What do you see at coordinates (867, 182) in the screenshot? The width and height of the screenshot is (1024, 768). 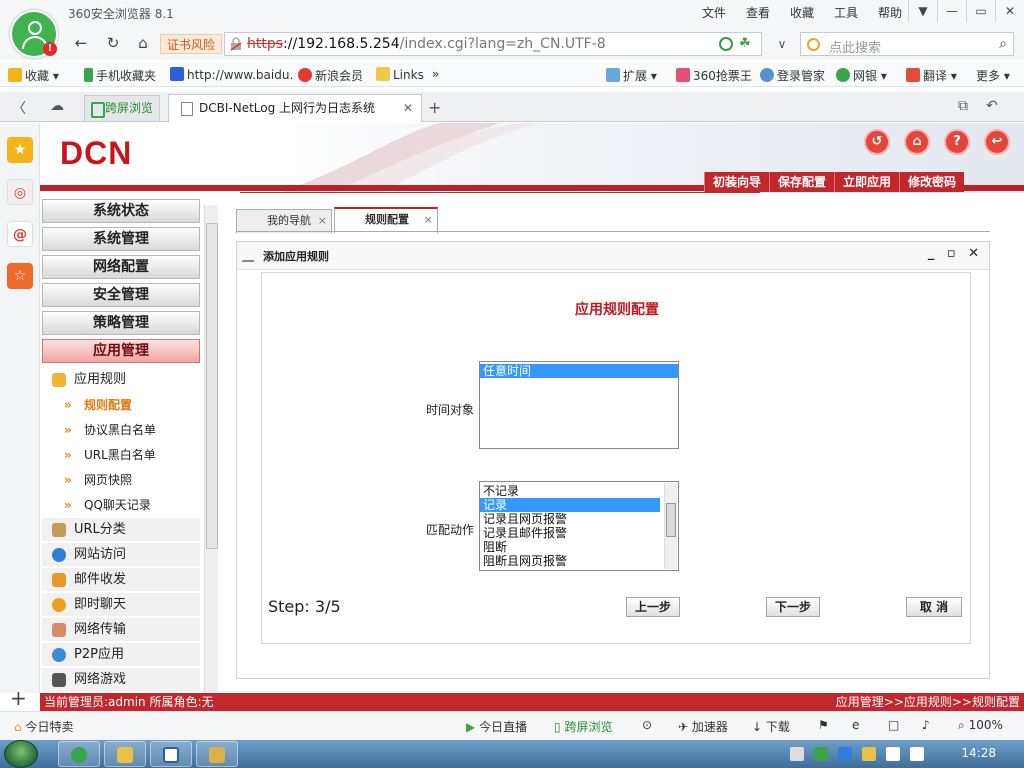 I see `apply-now-button: 立即应用` at bounding box center [867, 182].